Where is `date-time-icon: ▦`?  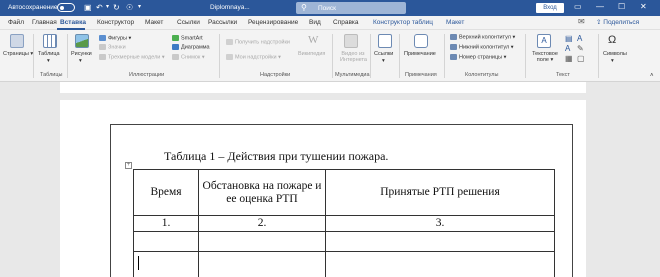
date-time-icon: ▦ is located at coordinates (569, 58).